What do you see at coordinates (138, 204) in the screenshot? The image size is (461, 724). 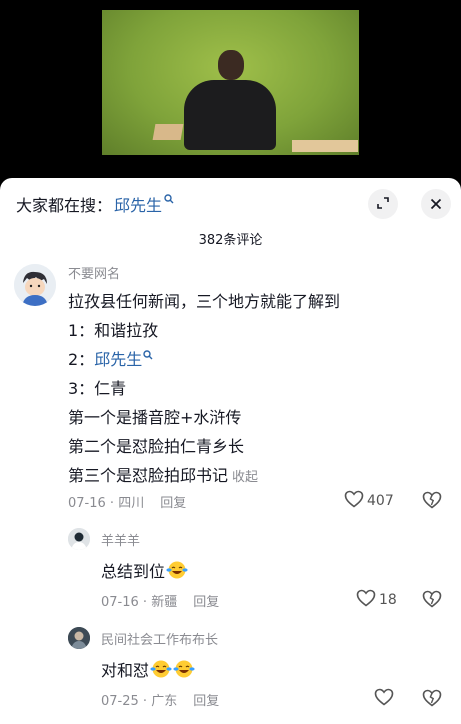 I see `search-keyword: 邱先生` at bounding box center [138, 204].